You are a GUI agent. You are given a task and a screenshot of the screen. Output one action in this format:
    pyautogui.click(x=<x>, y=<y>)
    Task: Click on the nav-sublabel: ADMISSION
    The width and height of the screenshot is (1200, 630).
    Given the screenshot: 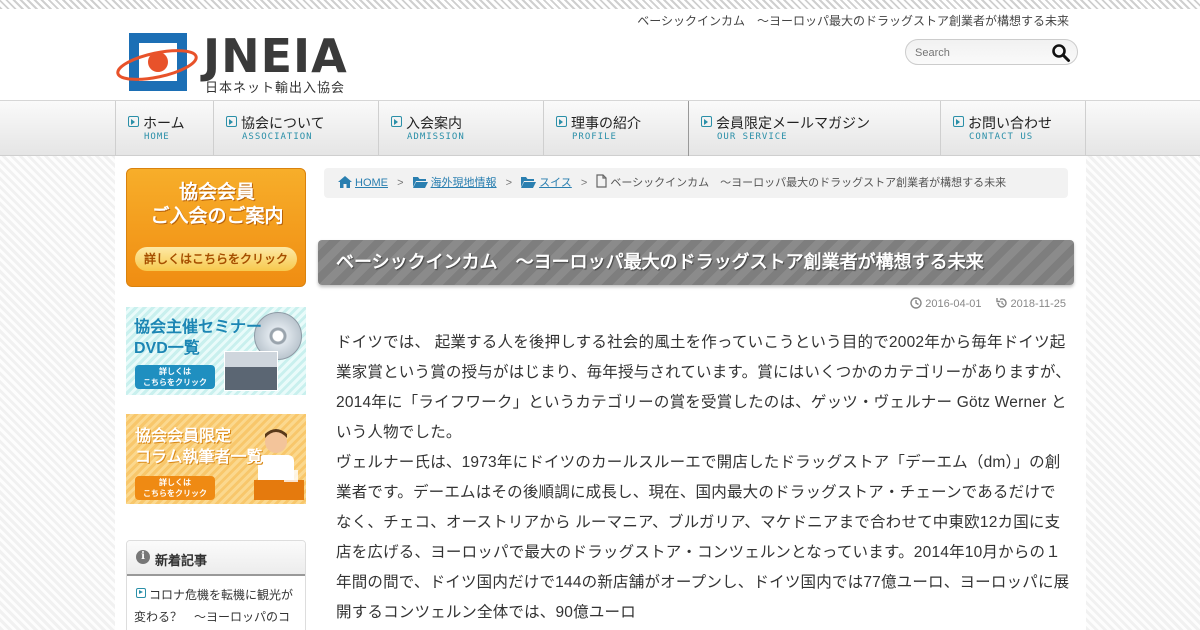 What is the action you would take?
    pyautogui.click(x=436, y=137)
    